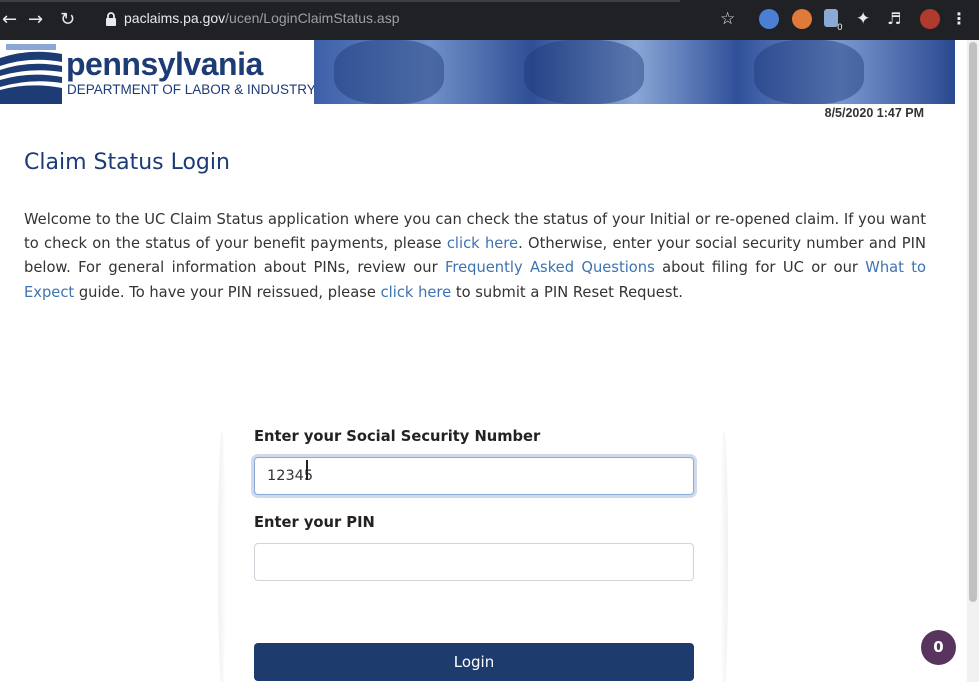 The image size is (979, 682). I want to click on page-title: Claim Status Login, so click(127, 162).